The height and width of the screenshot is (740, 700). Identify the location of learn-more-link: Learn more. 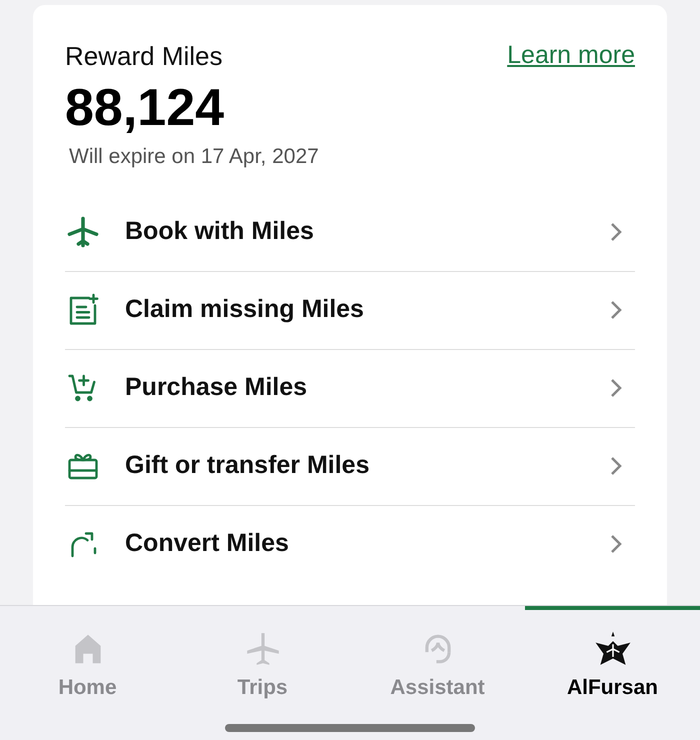
(571, 55).